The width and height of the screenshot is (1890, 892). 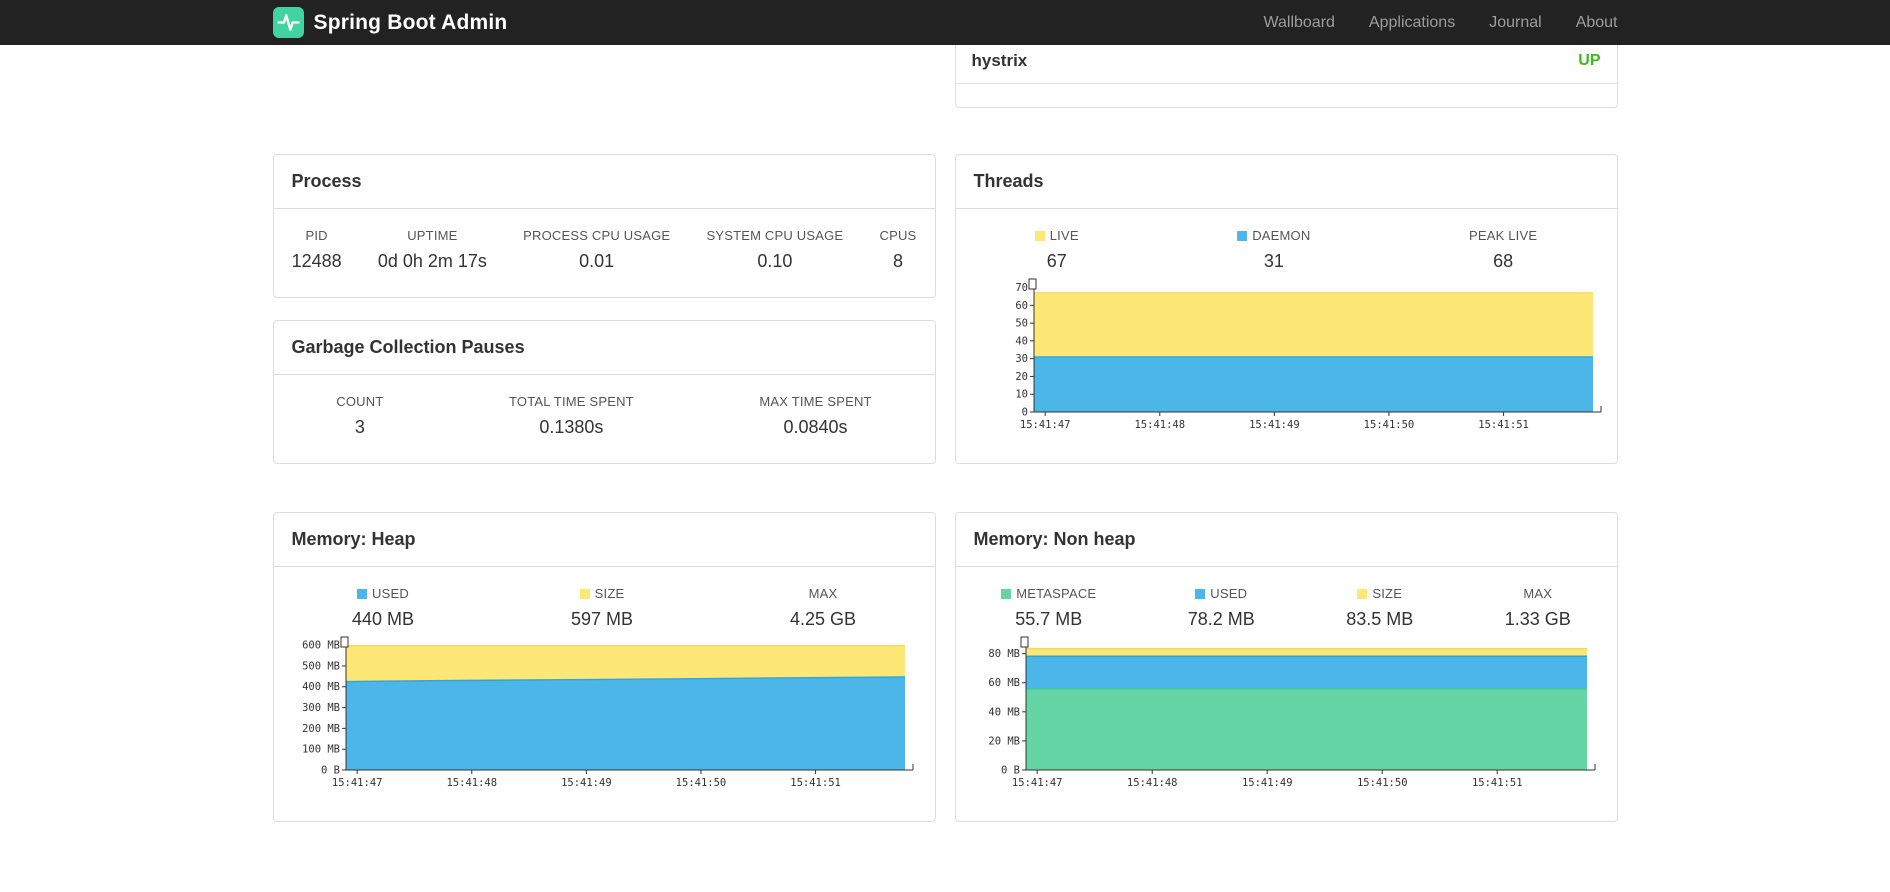 I want to click on svg-text: 80 MB, so click(x=1004, y=654).